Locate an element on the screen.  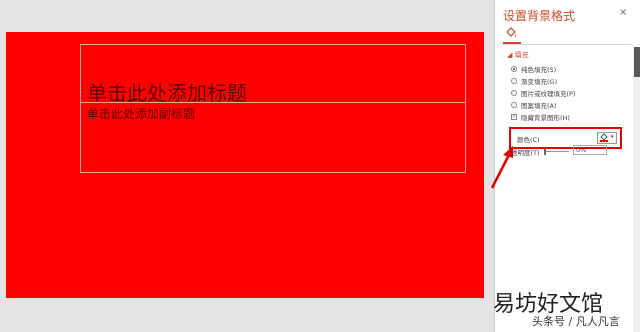
chevron-down-icon: ▾ is located at coordinates (612, 137).